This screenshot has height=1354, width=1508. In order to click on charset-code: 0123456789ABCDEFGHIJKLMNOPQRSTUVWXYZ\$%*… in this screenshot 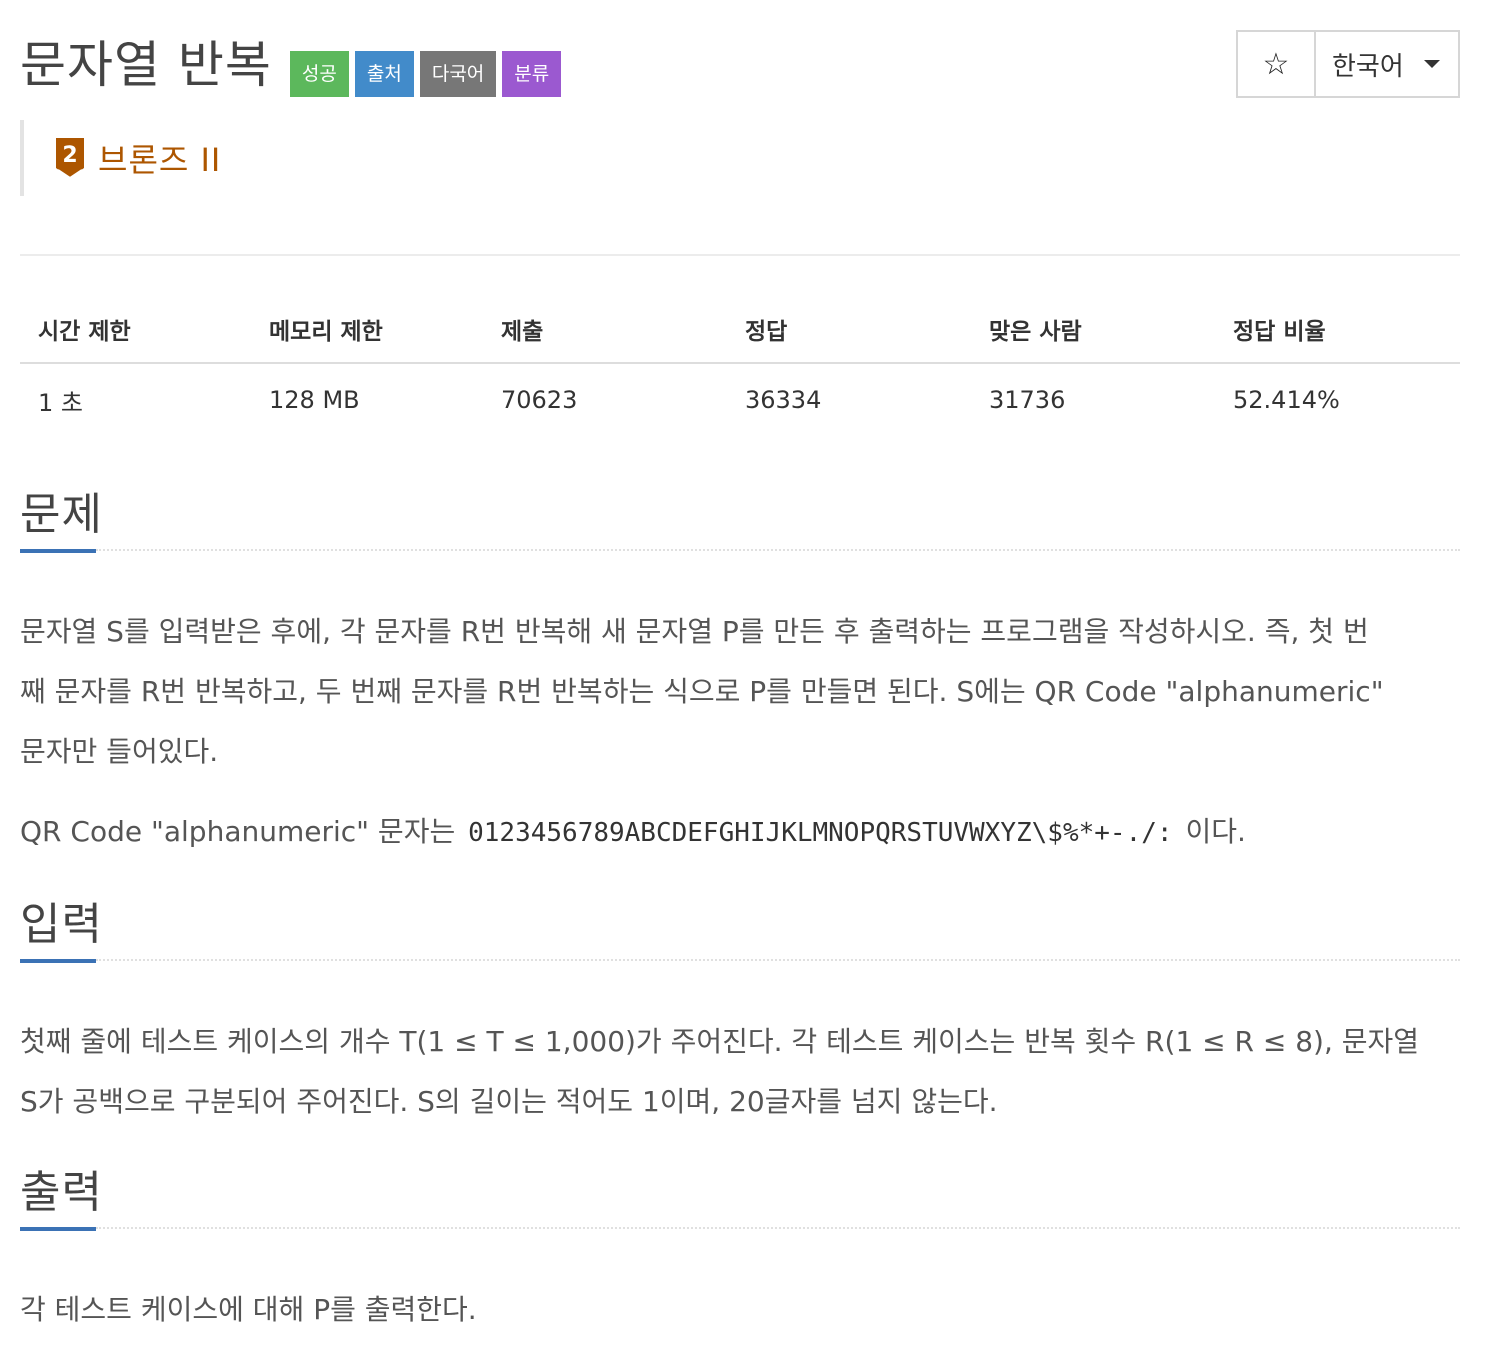, I will do `click(820, 833)`.